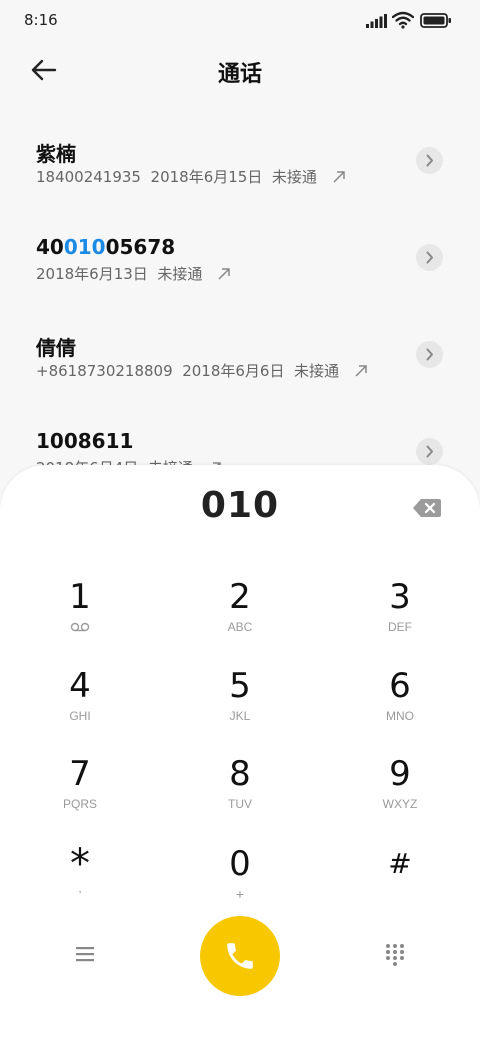 The image size is (480, 1040). What do you see at coordinates (240, 617) in the screenshot?
I see `key-2: 2 ABC` at bounding box center [240, 617].